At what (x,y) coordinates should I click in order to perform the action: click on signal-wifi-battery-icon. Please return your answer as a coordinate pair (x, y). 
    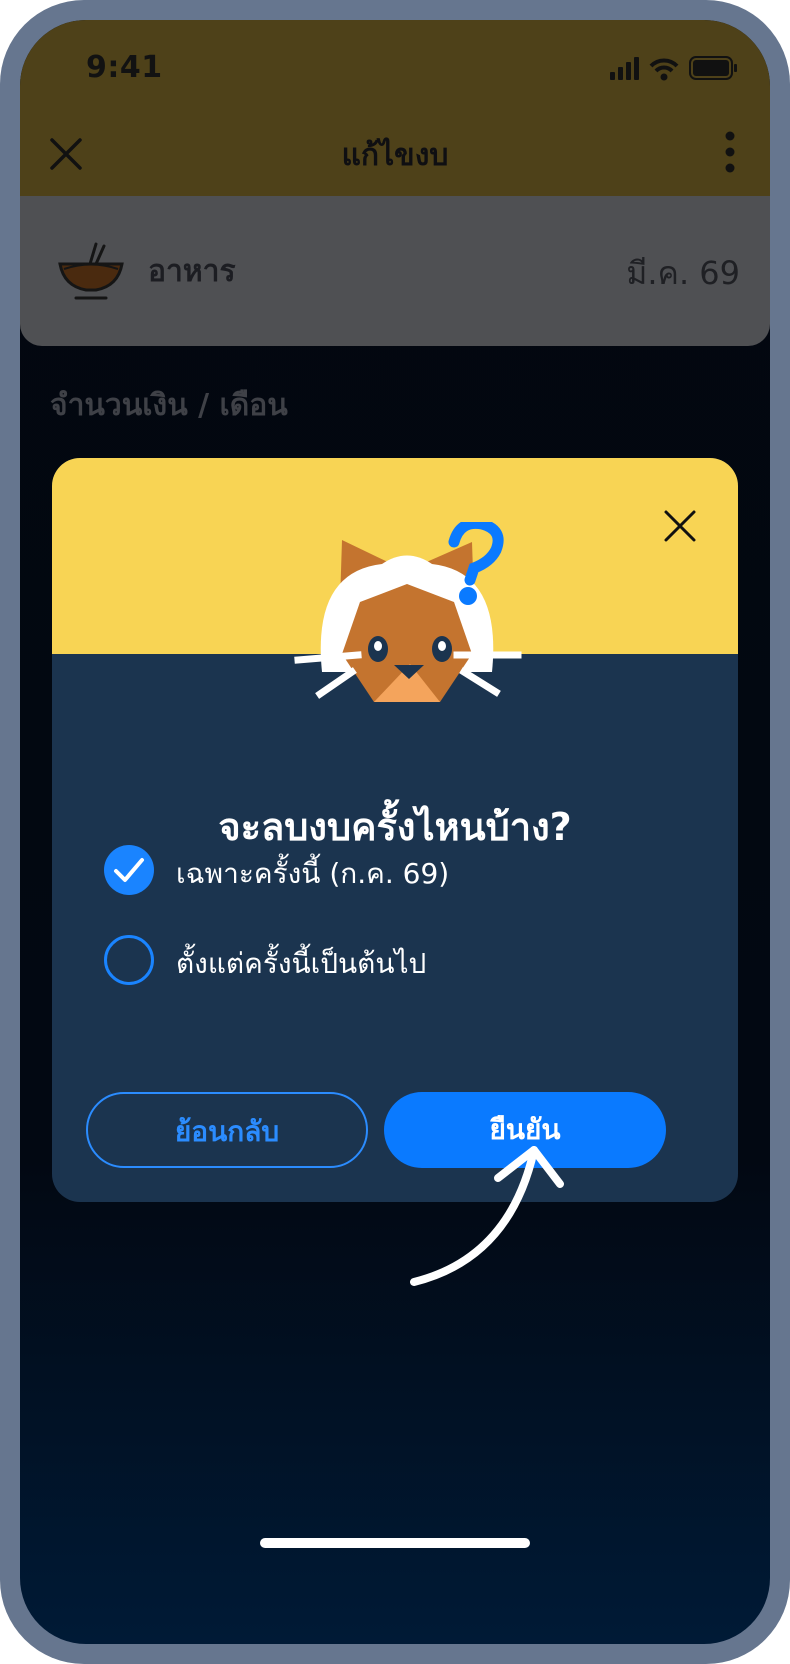
    Looking at the image, I should click on (673, 68).